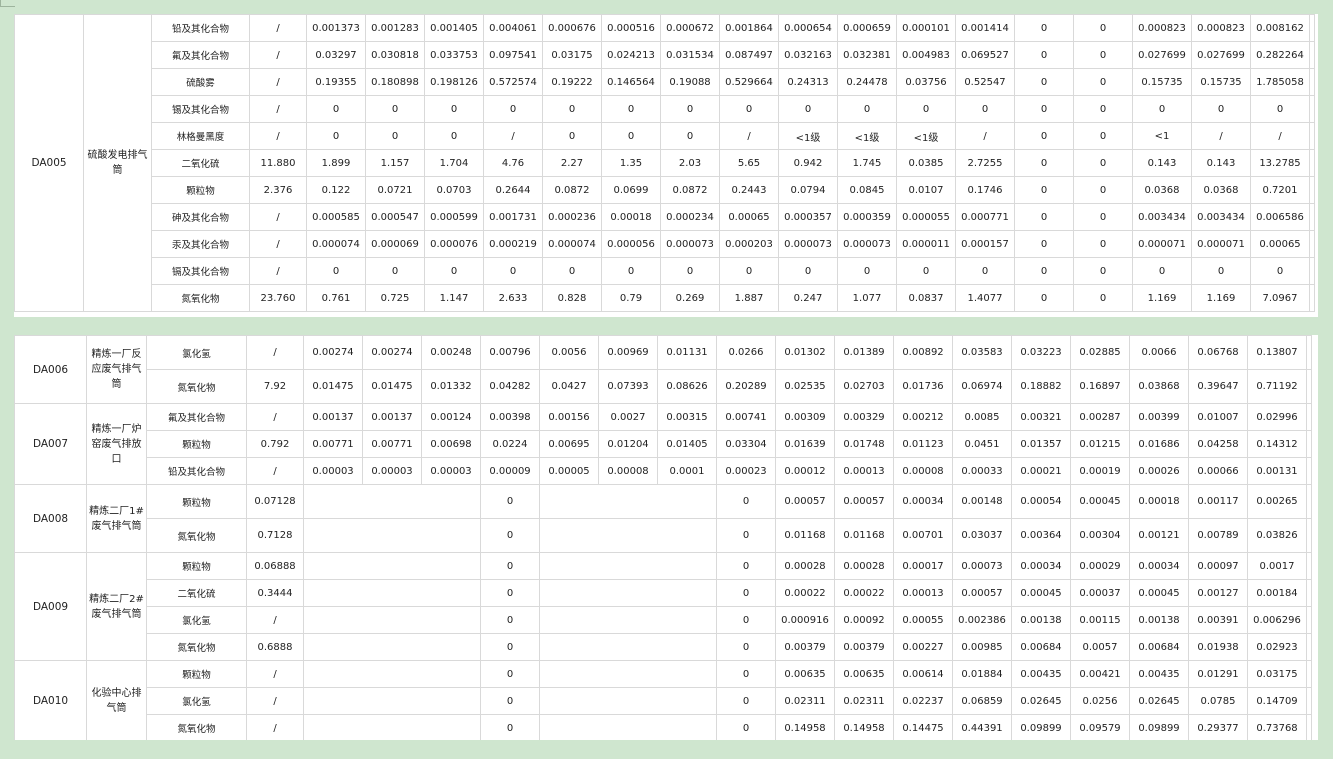  I want to click on table-row: 镉及其化合物/0 0 0 0 0 0 0 0 0 0 0 0 0 0 0 0 0, so click(665, 271).